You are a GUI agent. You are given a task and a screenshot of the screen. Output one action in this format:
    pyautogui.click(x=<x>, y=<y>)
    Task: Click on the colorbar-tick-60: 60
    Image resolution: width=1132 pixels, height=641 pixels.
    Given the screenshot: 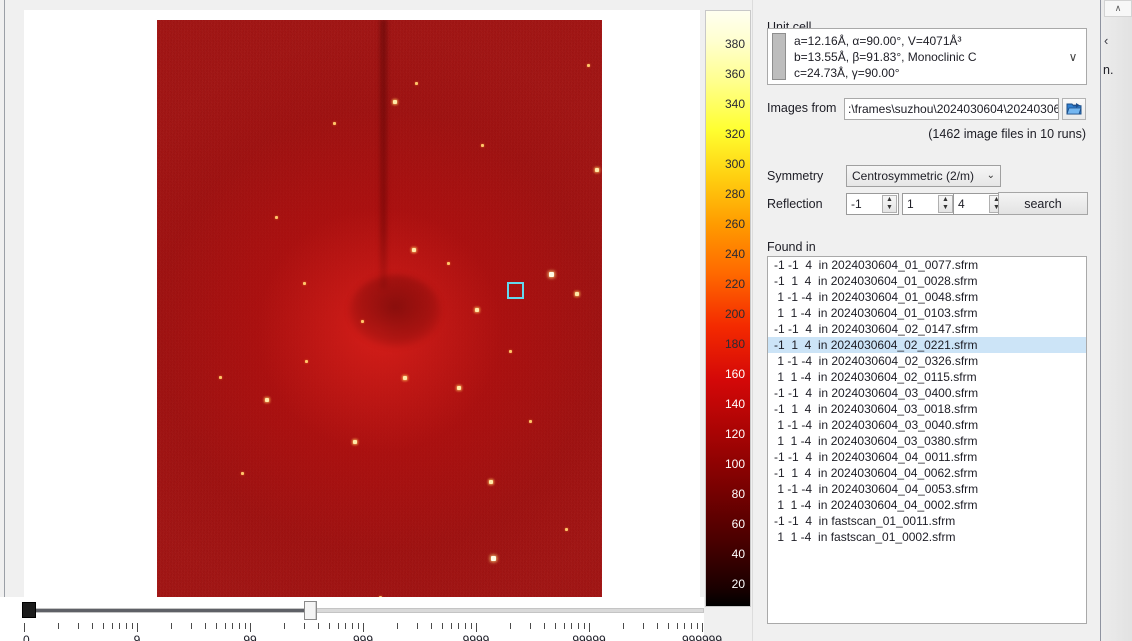 What is the action you would take?
    pyautogui.click(x=738, y=524)
    